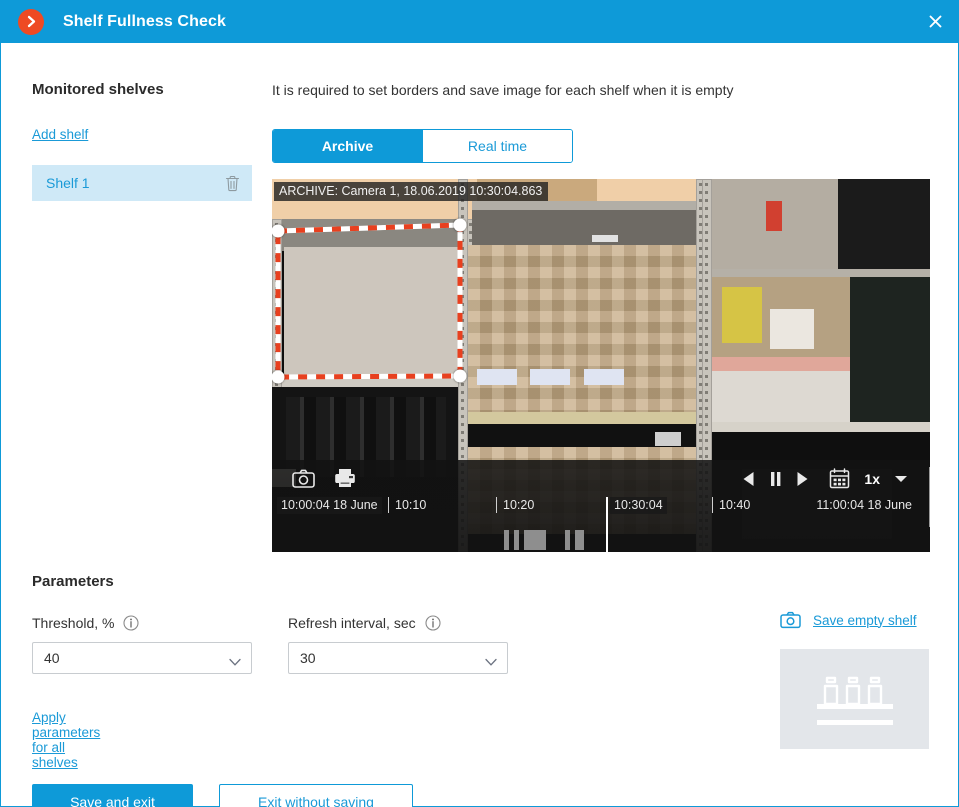  I want to click on refresh-interval-select: 30, so click(398, 658).